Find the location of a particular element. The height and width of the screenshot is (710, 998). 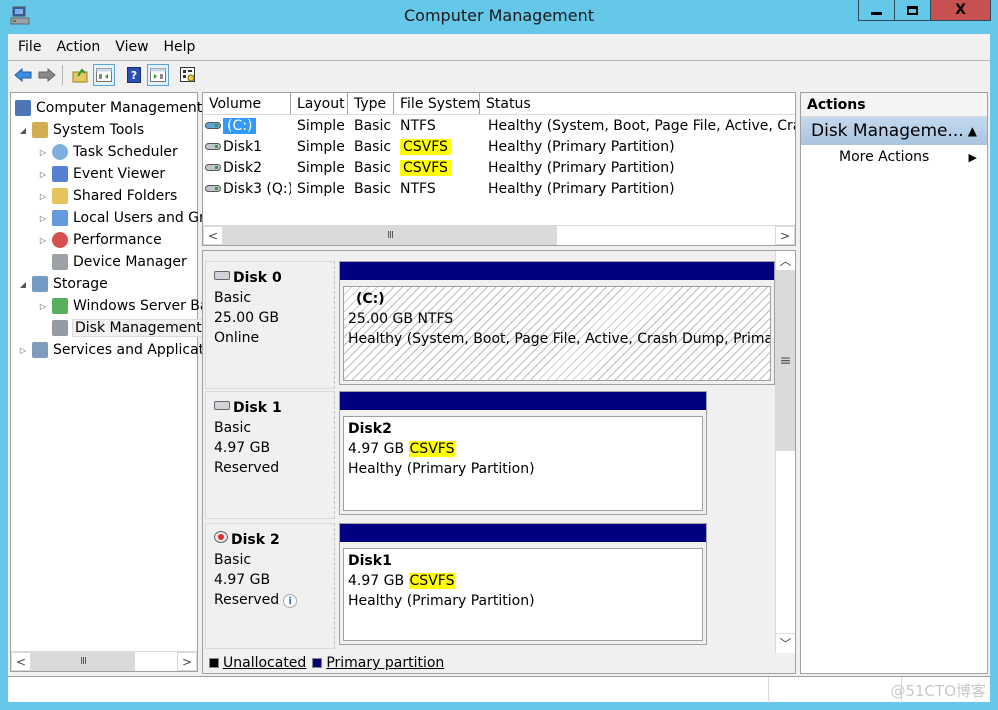

partition-title: Disk1 is located at coordinates (370, 561).